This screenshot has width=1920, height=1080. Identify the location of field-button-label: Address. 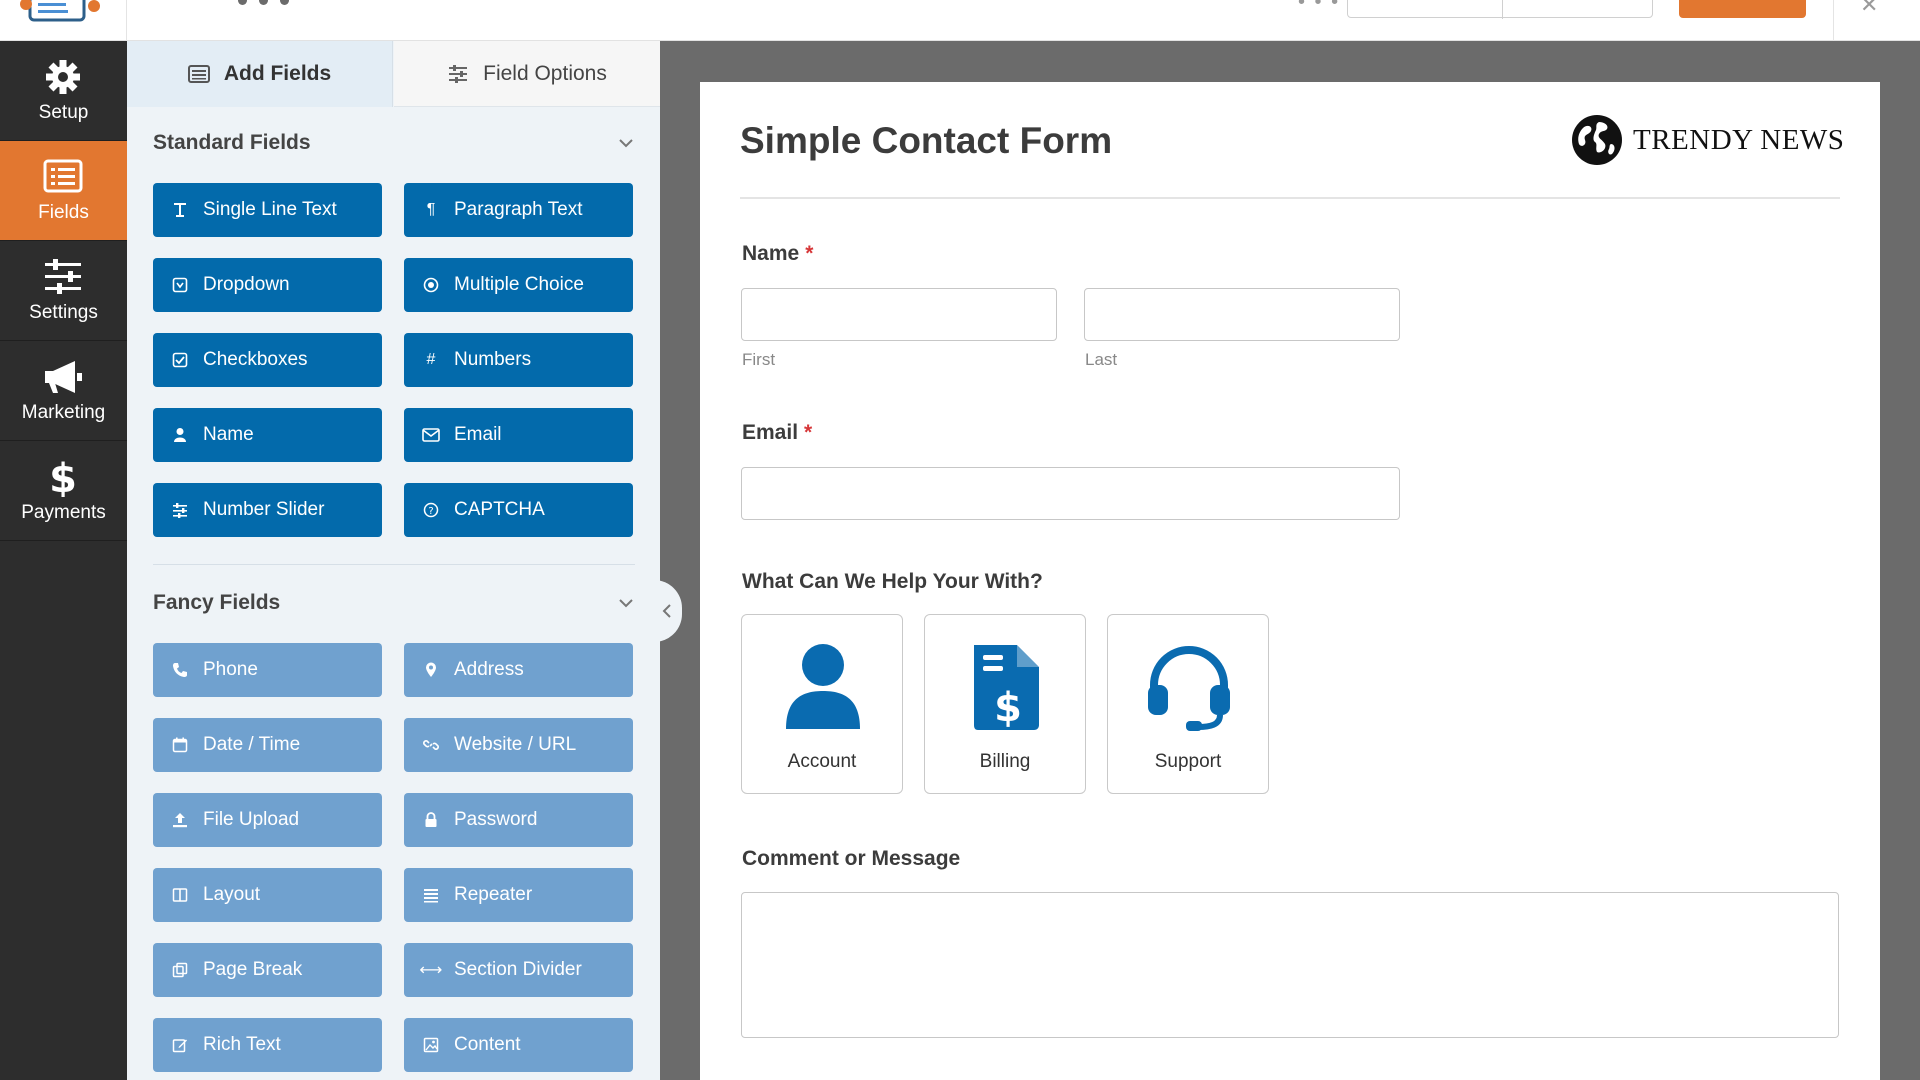
(489, 669).